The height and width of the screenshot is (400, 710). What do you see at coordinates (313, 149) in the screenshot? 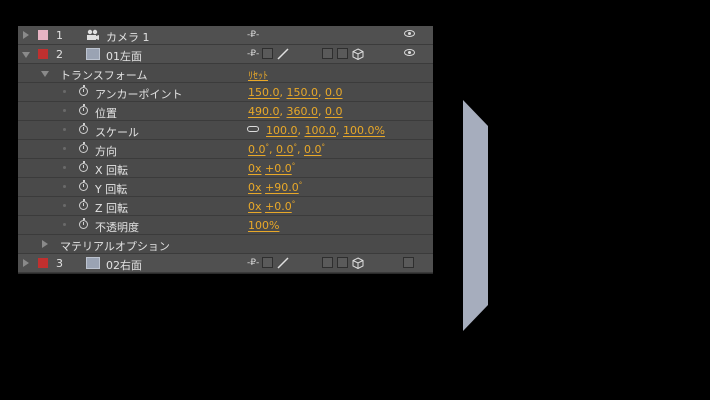
I see `orientation-z-value: 0.0` at bounding box center [313, 149].